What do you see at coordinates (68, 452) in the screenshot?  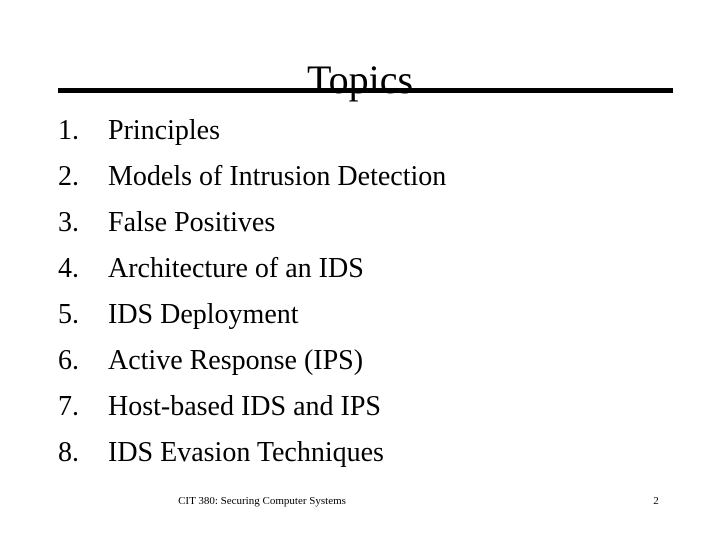 I see `list-item-number: 8.` at bounding box center [68, 452].